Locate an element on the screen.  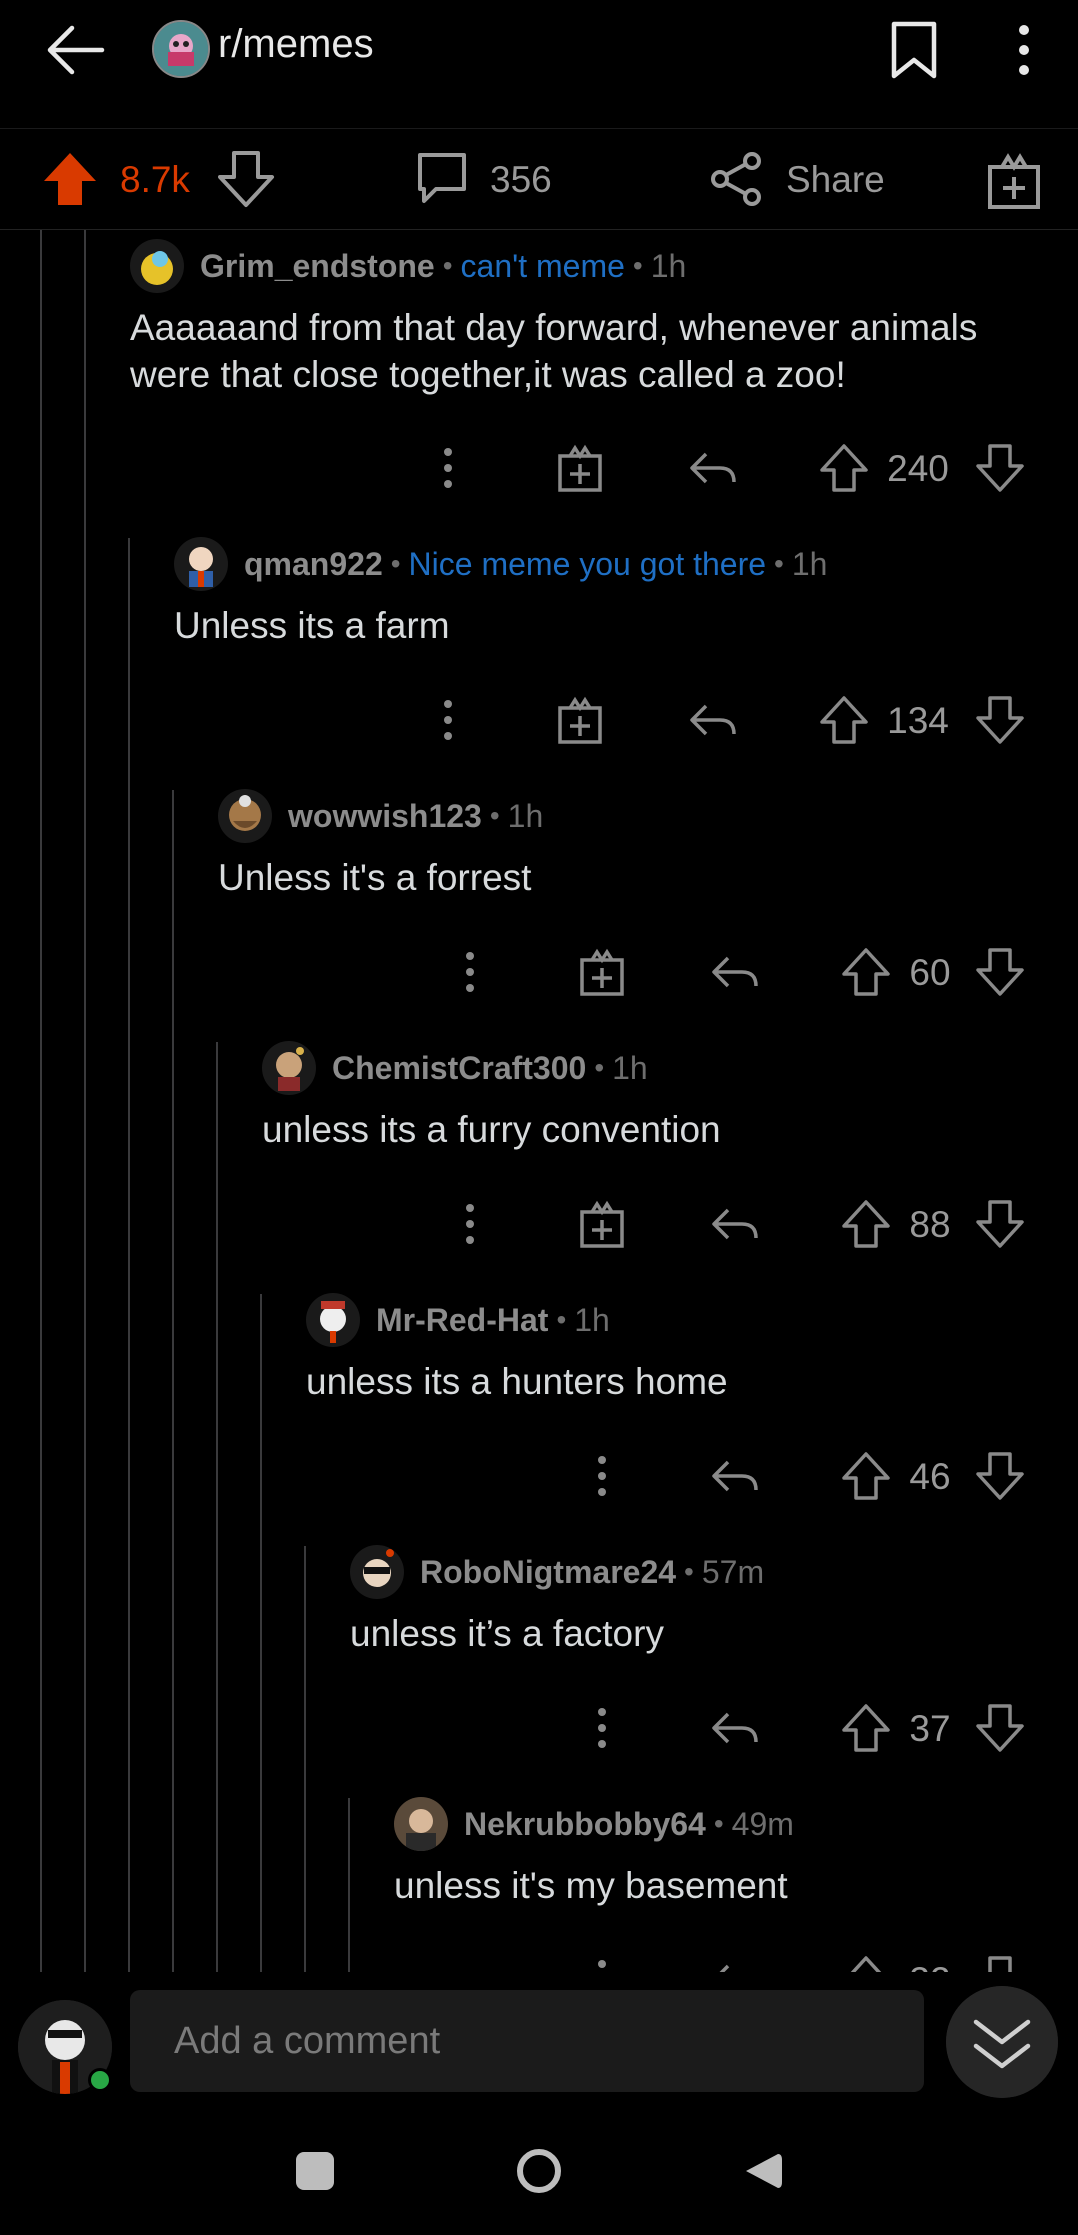
comment-username: Mr-Red-Hat is located at coordinates (462, 1320).